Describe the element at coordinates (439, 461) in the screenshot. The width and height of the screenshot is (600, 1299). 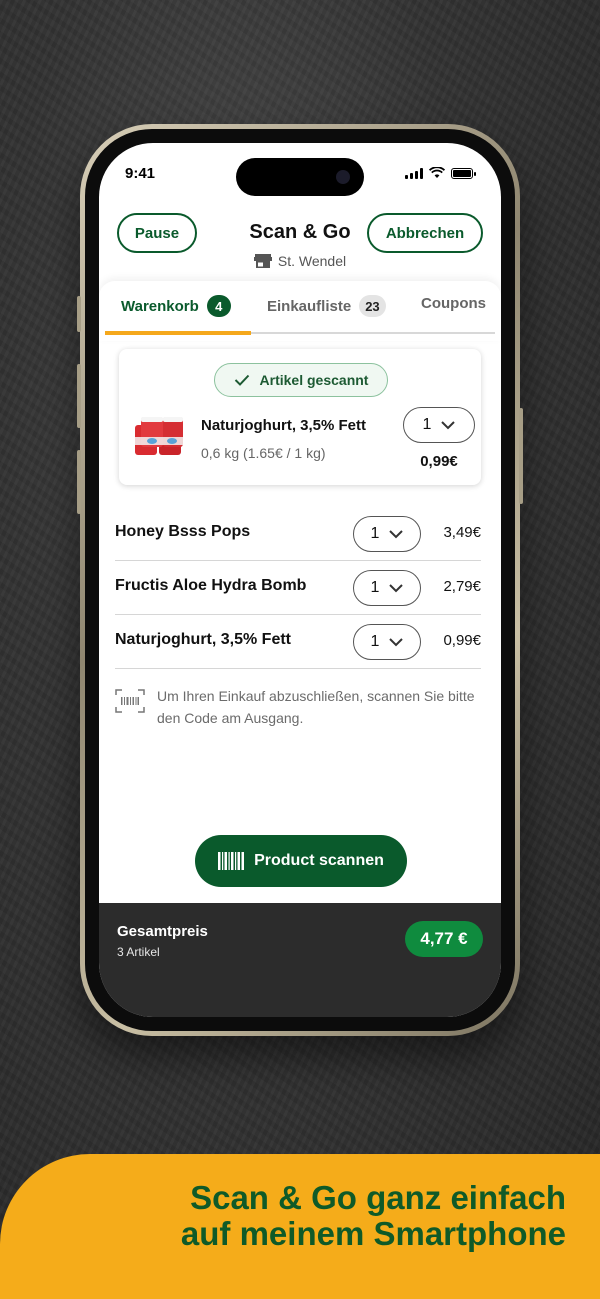
I see `scanned-item-price: 0,99€` at that location.